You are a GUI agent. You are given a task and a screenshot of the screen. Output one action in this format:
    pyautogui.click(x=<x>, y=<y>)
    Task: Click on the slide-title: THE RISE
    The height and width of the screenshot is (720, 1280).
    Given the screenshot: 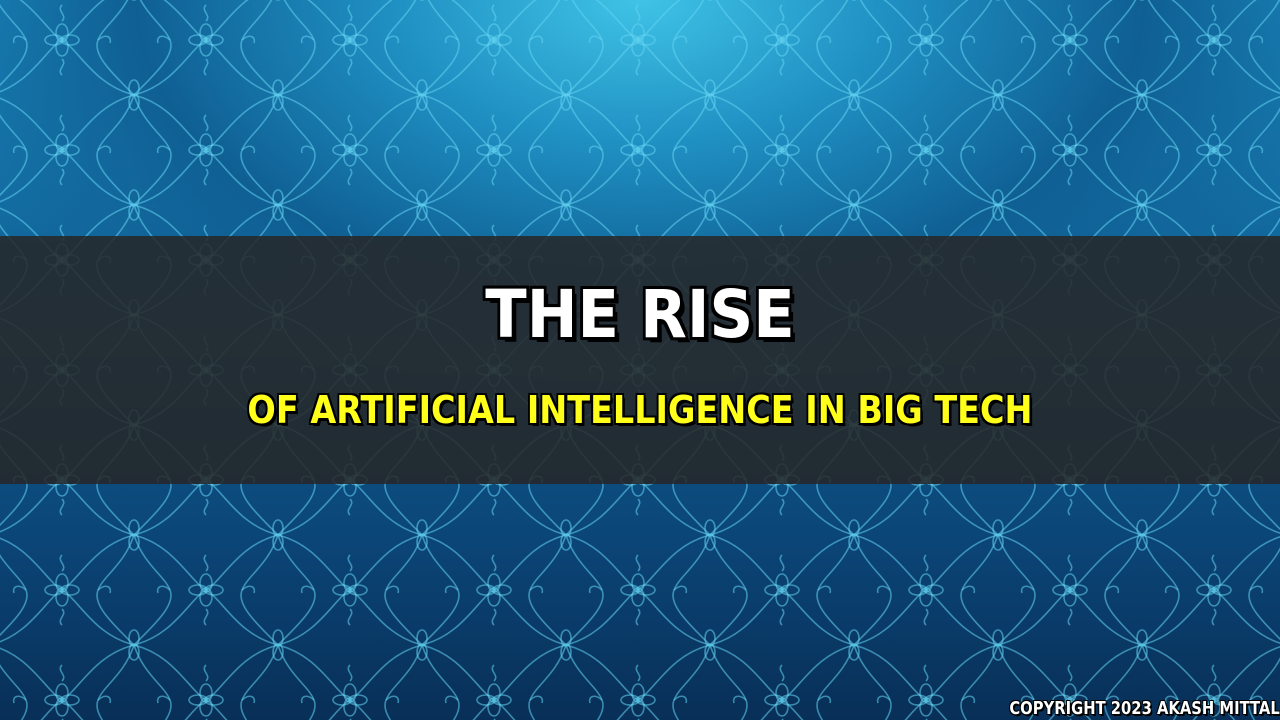 What is the action you would take?
    pyautogui.click(x=640, y=314)
    